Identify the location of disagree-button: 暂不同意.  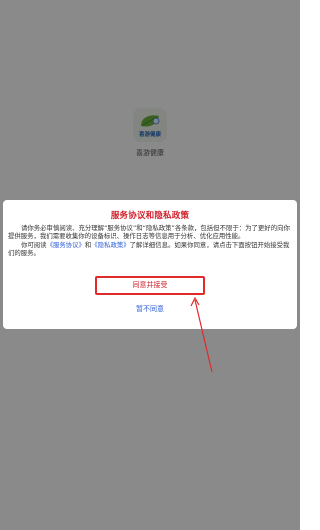
(150, 309).